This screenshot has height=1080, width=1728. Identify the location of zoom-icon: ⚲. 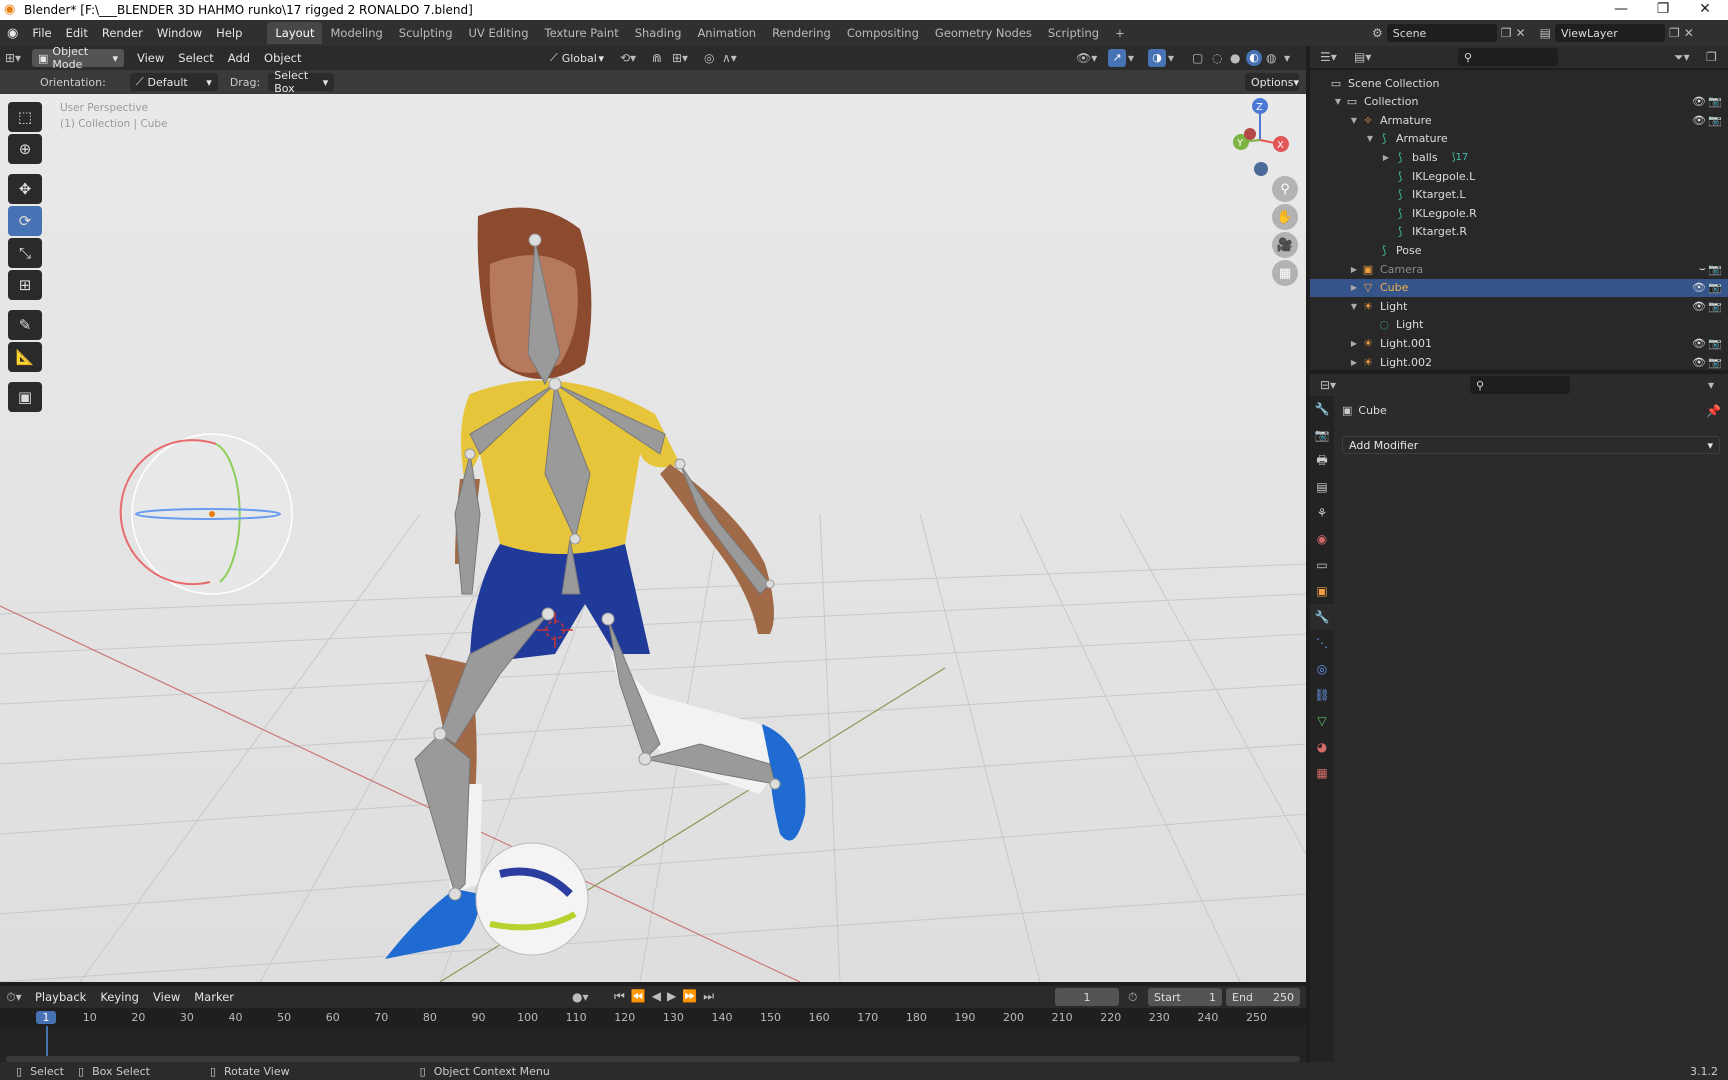
(1285, 189).